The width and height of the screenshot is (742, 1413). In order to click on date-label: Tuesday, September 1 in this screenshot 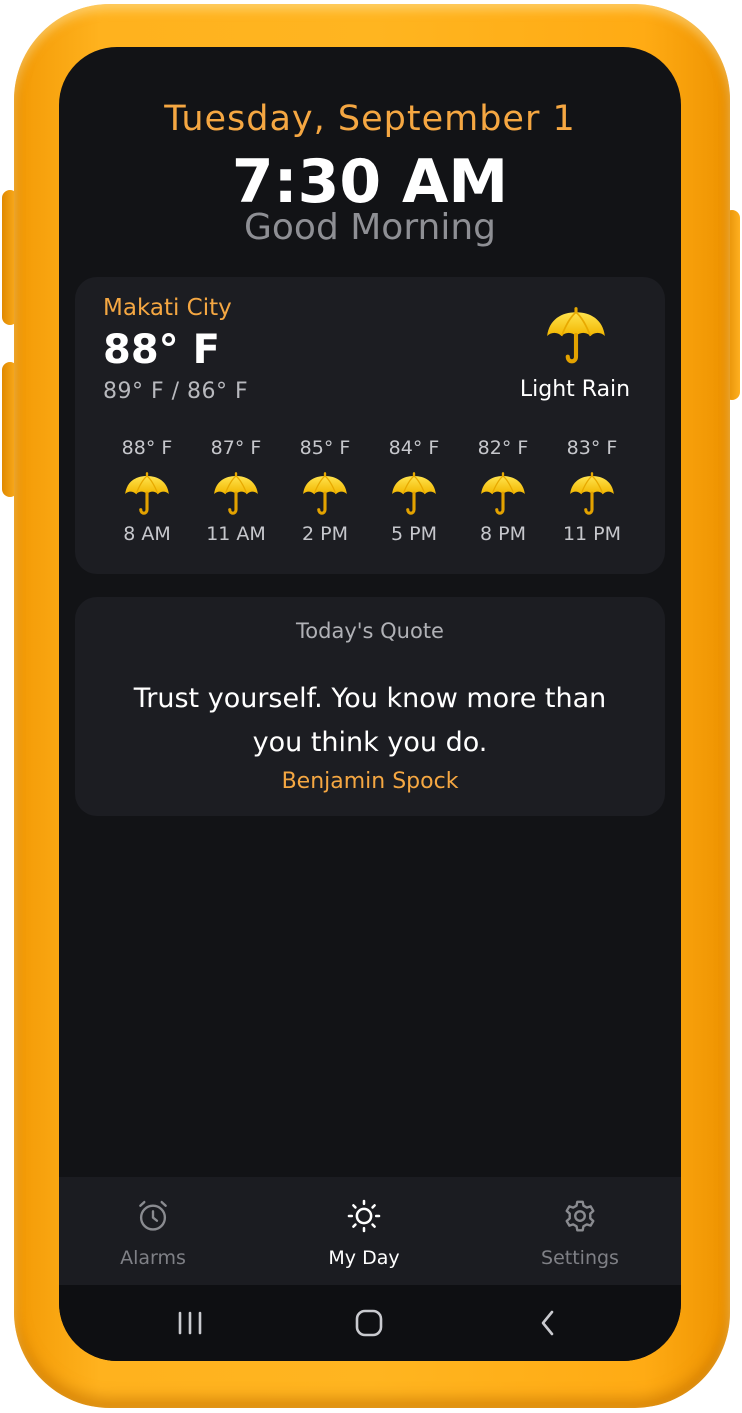, I will do `click(370, 119)`.